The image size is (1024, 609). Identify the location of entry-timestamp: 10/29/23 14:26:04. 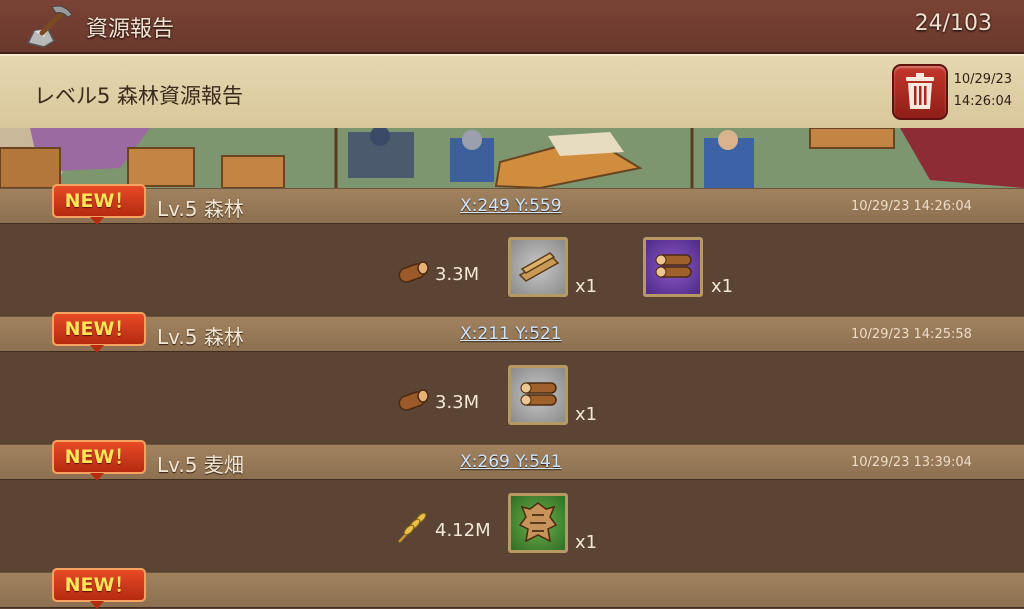
(911, 206).